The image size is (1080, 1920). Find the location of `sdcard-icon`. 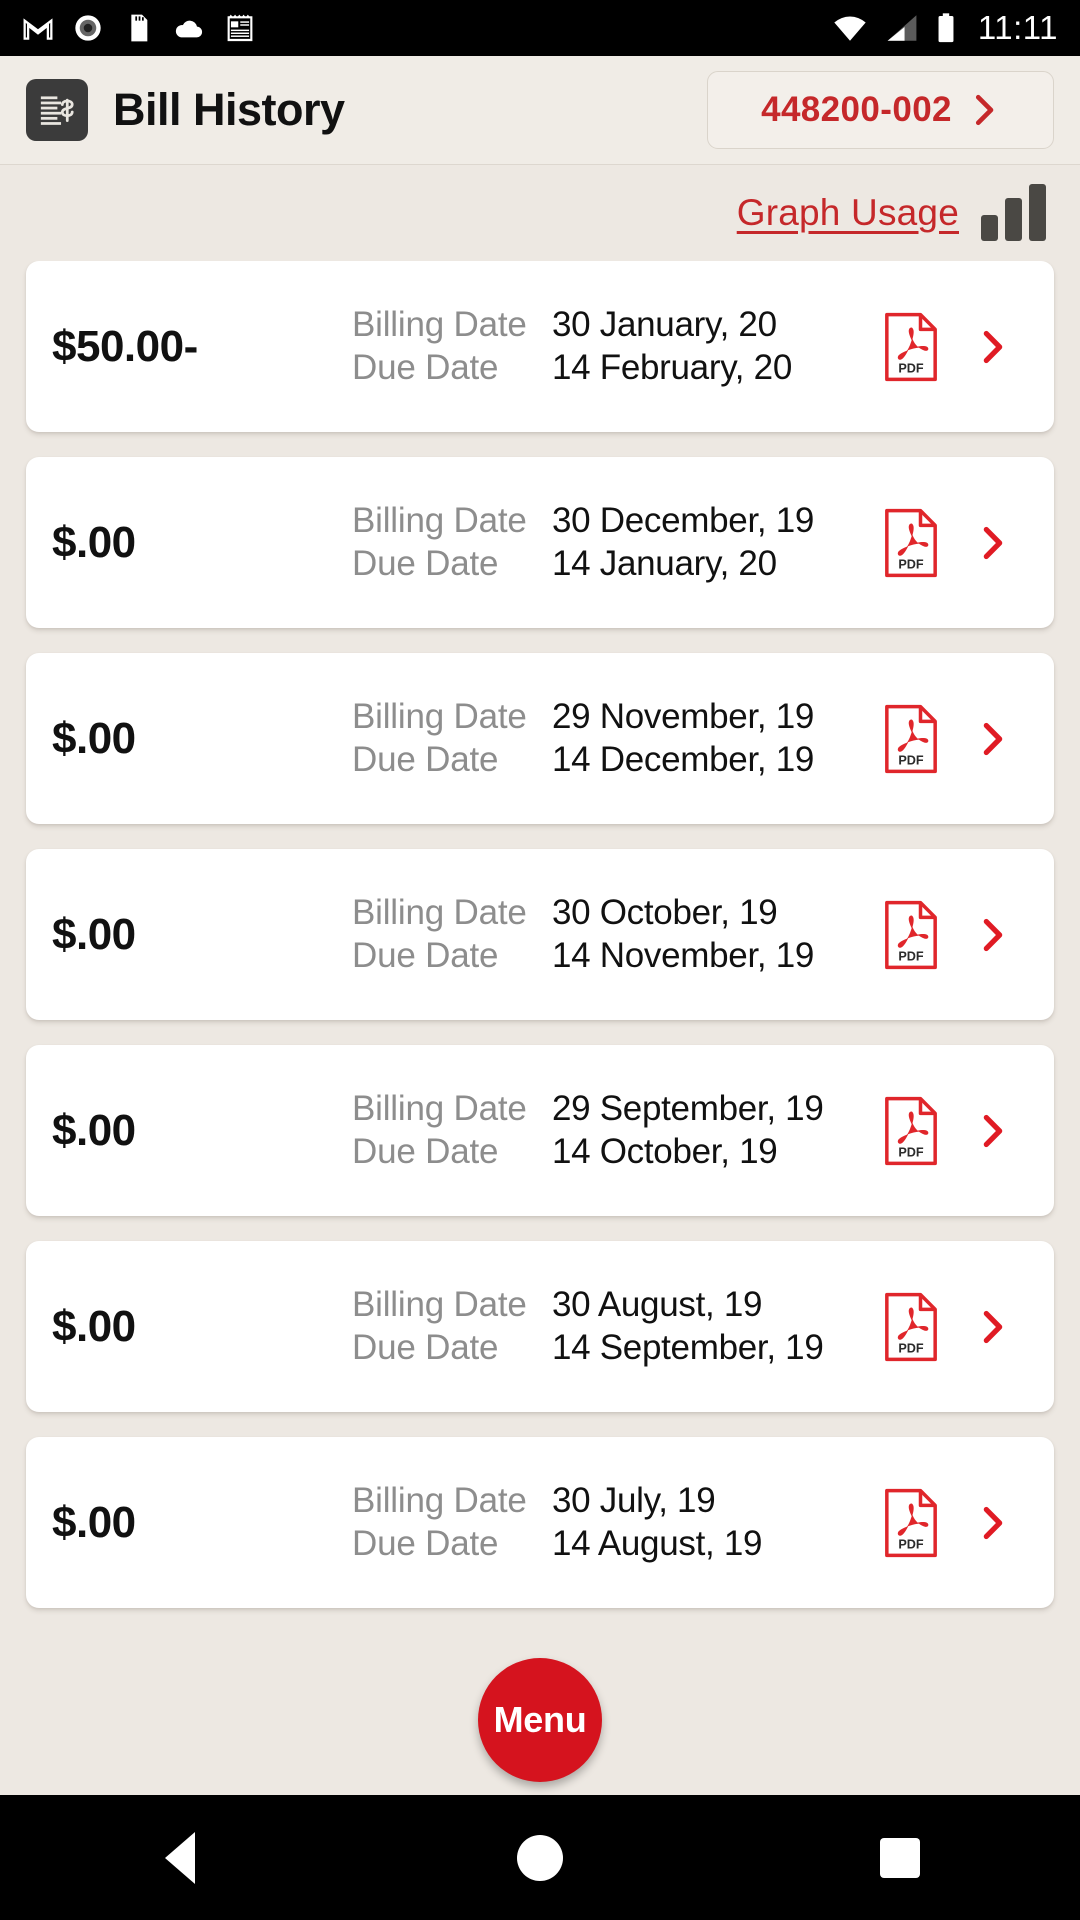

sdcard-icon is located at coordinates (139, 28).